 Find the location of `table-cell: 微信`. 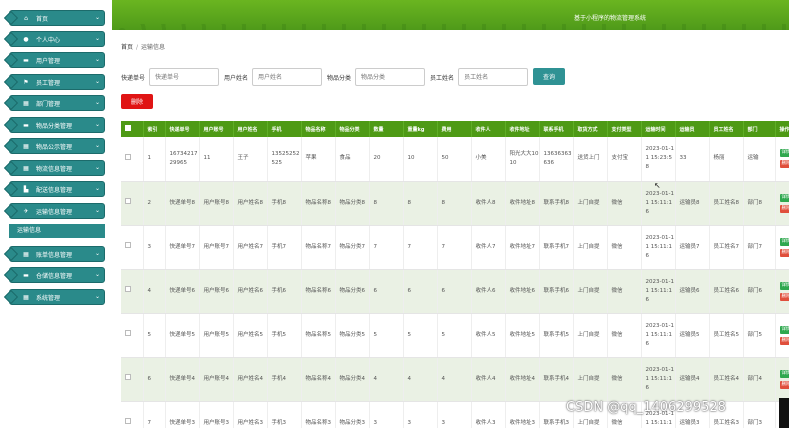

table-cell: 微信 is located at coordinates (624, 379).